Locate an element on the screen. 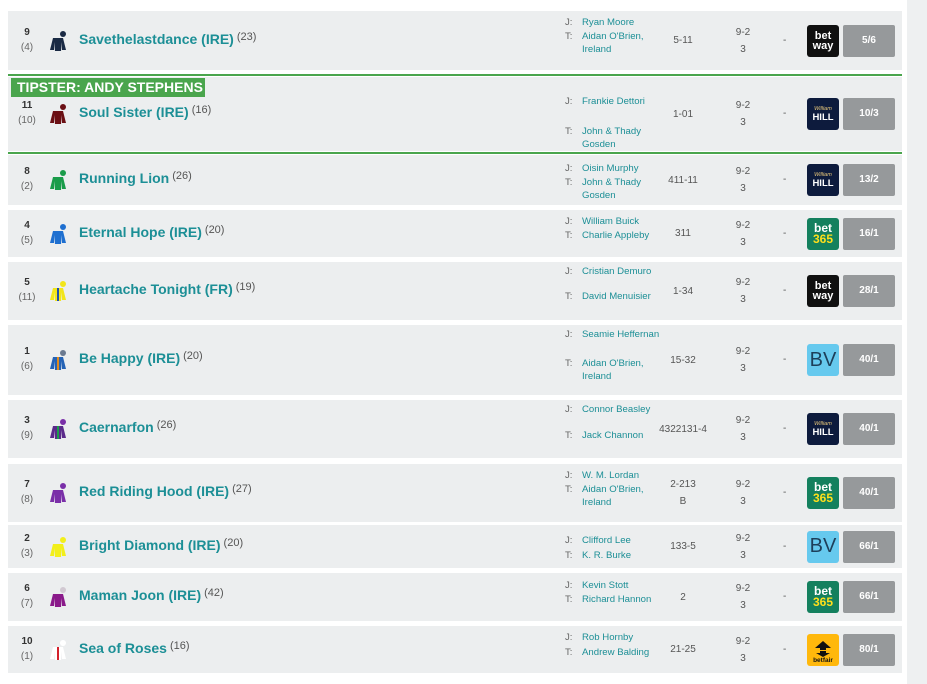  odds-button: 28/1 is located at coordinates (869, 291).